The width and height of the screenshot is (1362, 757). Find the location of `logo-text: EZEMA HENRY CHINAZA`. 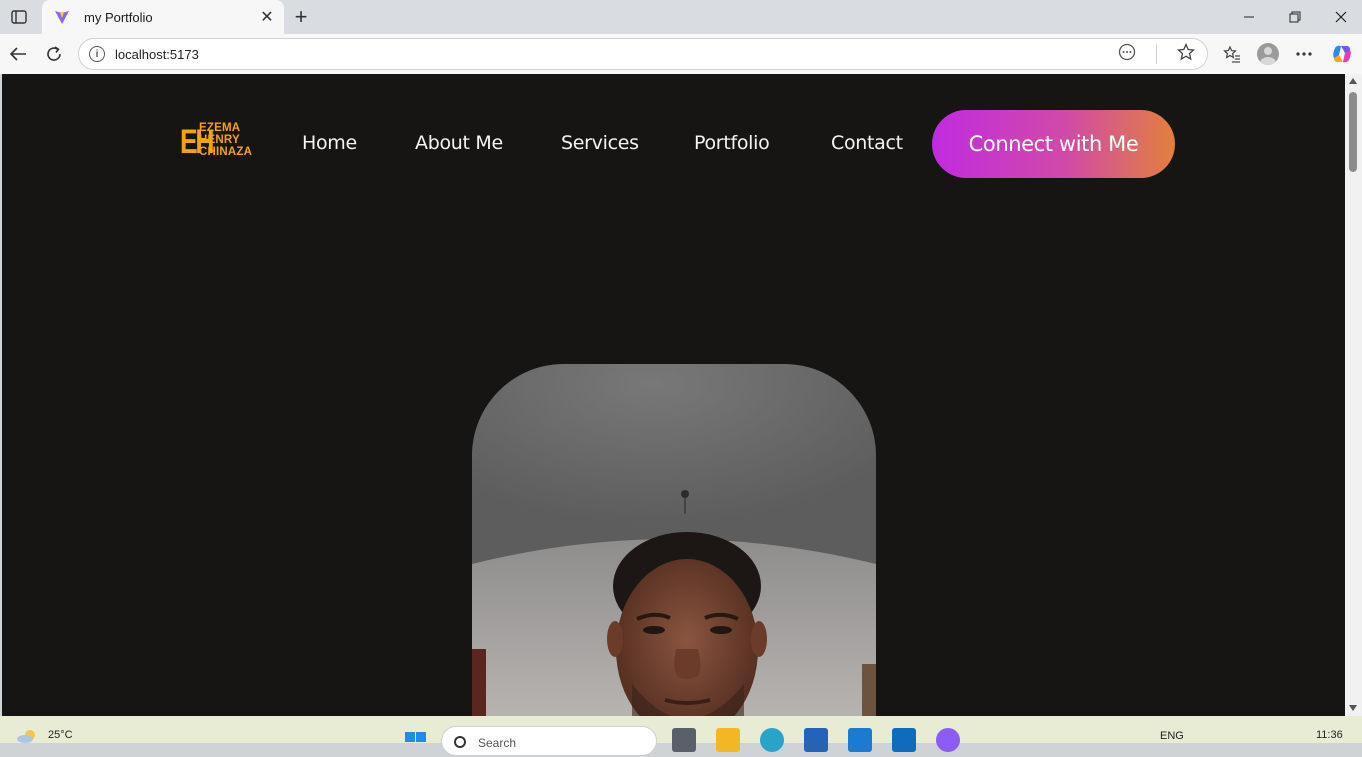

logo-text: EZEMA HENRY CHINAZA is located at coordinates (226, 140).